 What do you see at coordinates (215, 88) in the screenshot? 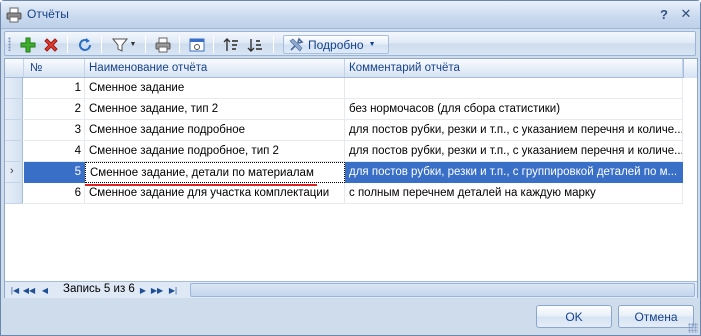
I see `cell-report-name: Сменное задание` at bounding box center [215, 88].